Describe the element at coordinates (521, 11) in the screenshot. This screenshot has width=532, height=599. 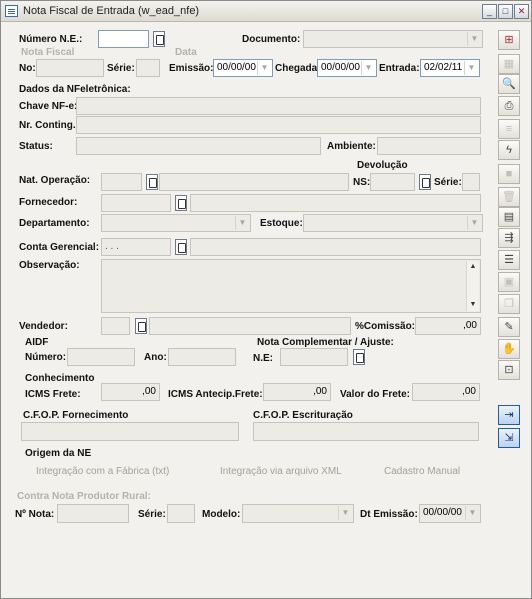
I see `close-button: ✕` at that location.